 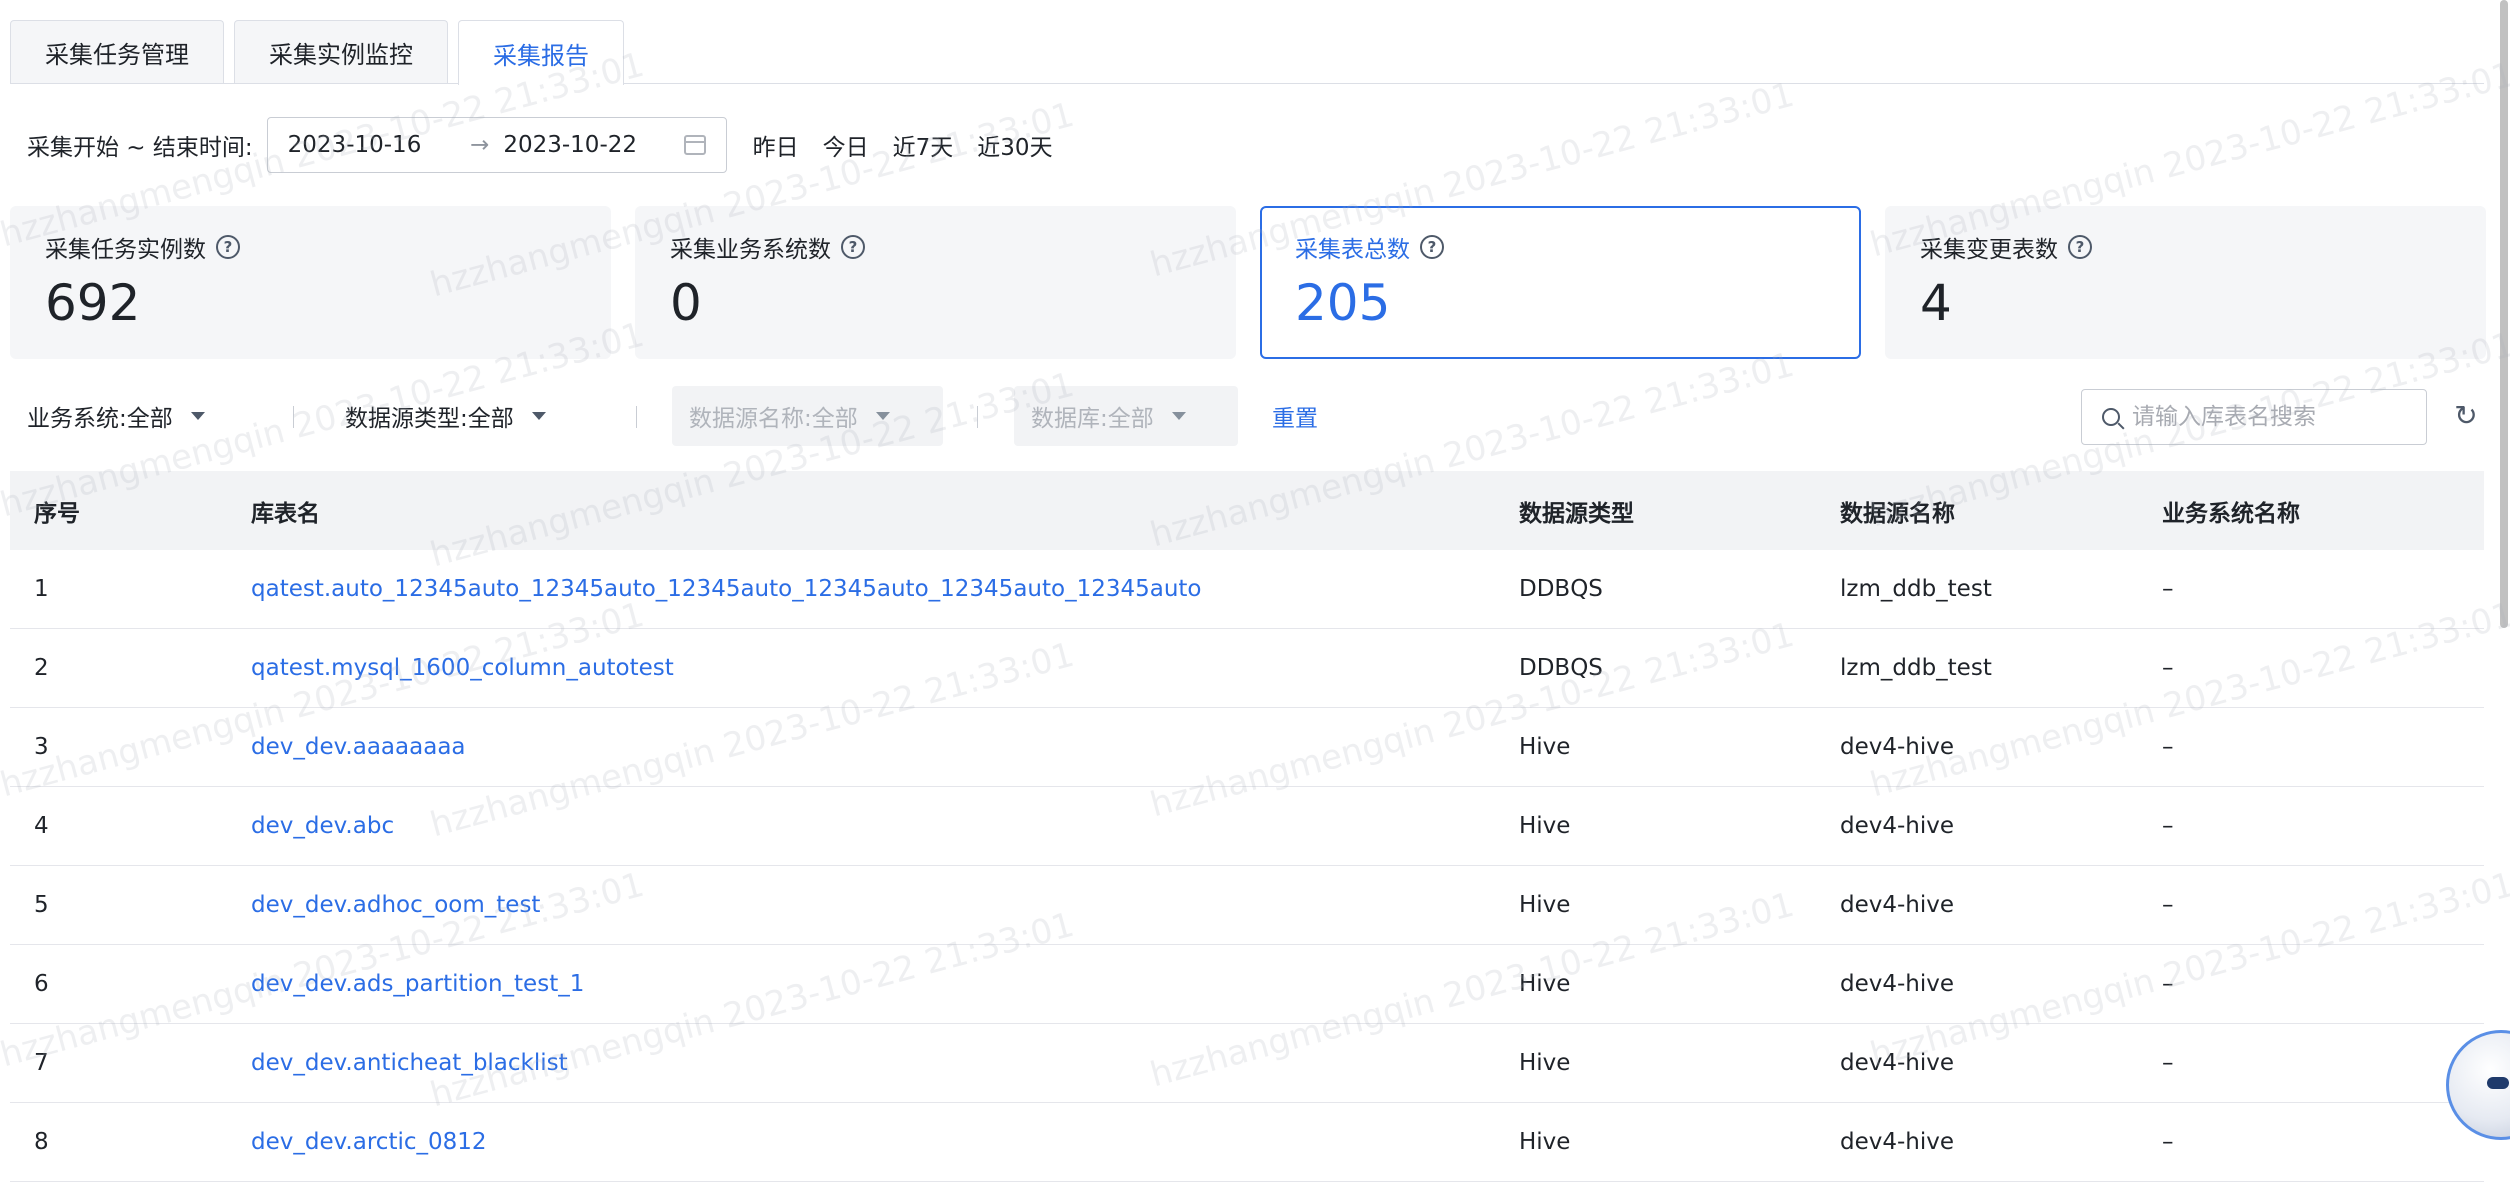 What do you see at coordinates (885, 826) in the screenshot?
I see `table-name-link: dev_dev.abc` at bounding box center [885, 826].